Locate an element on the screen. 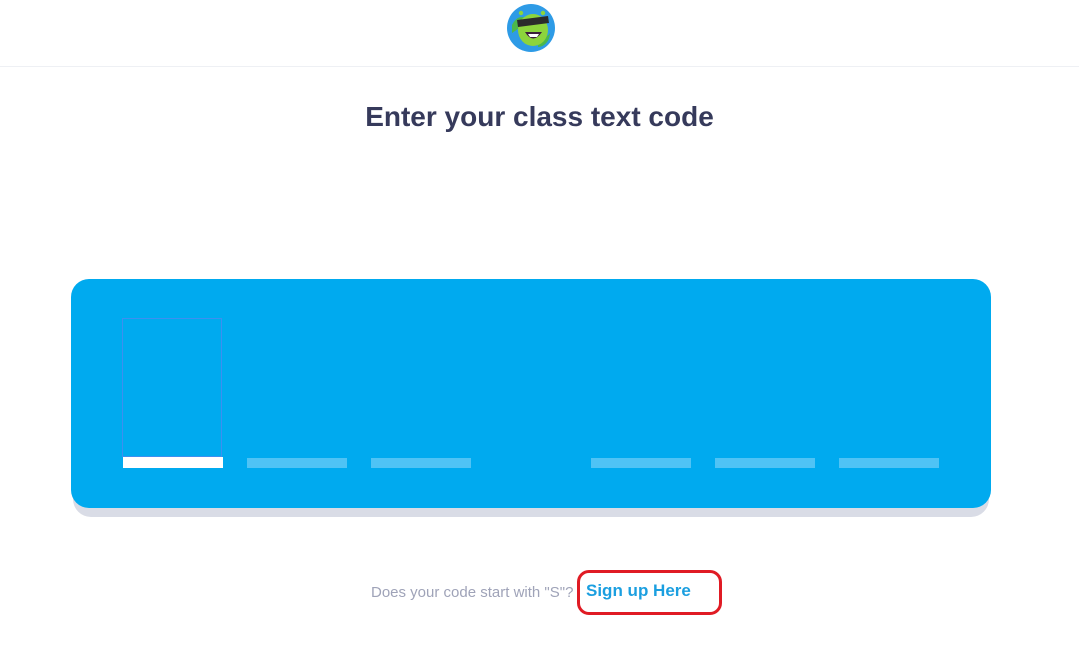 This screenshot has height=670, width=1079. code-prompt-text: Does your code start with "S"? is located at coordinates (472, 592).